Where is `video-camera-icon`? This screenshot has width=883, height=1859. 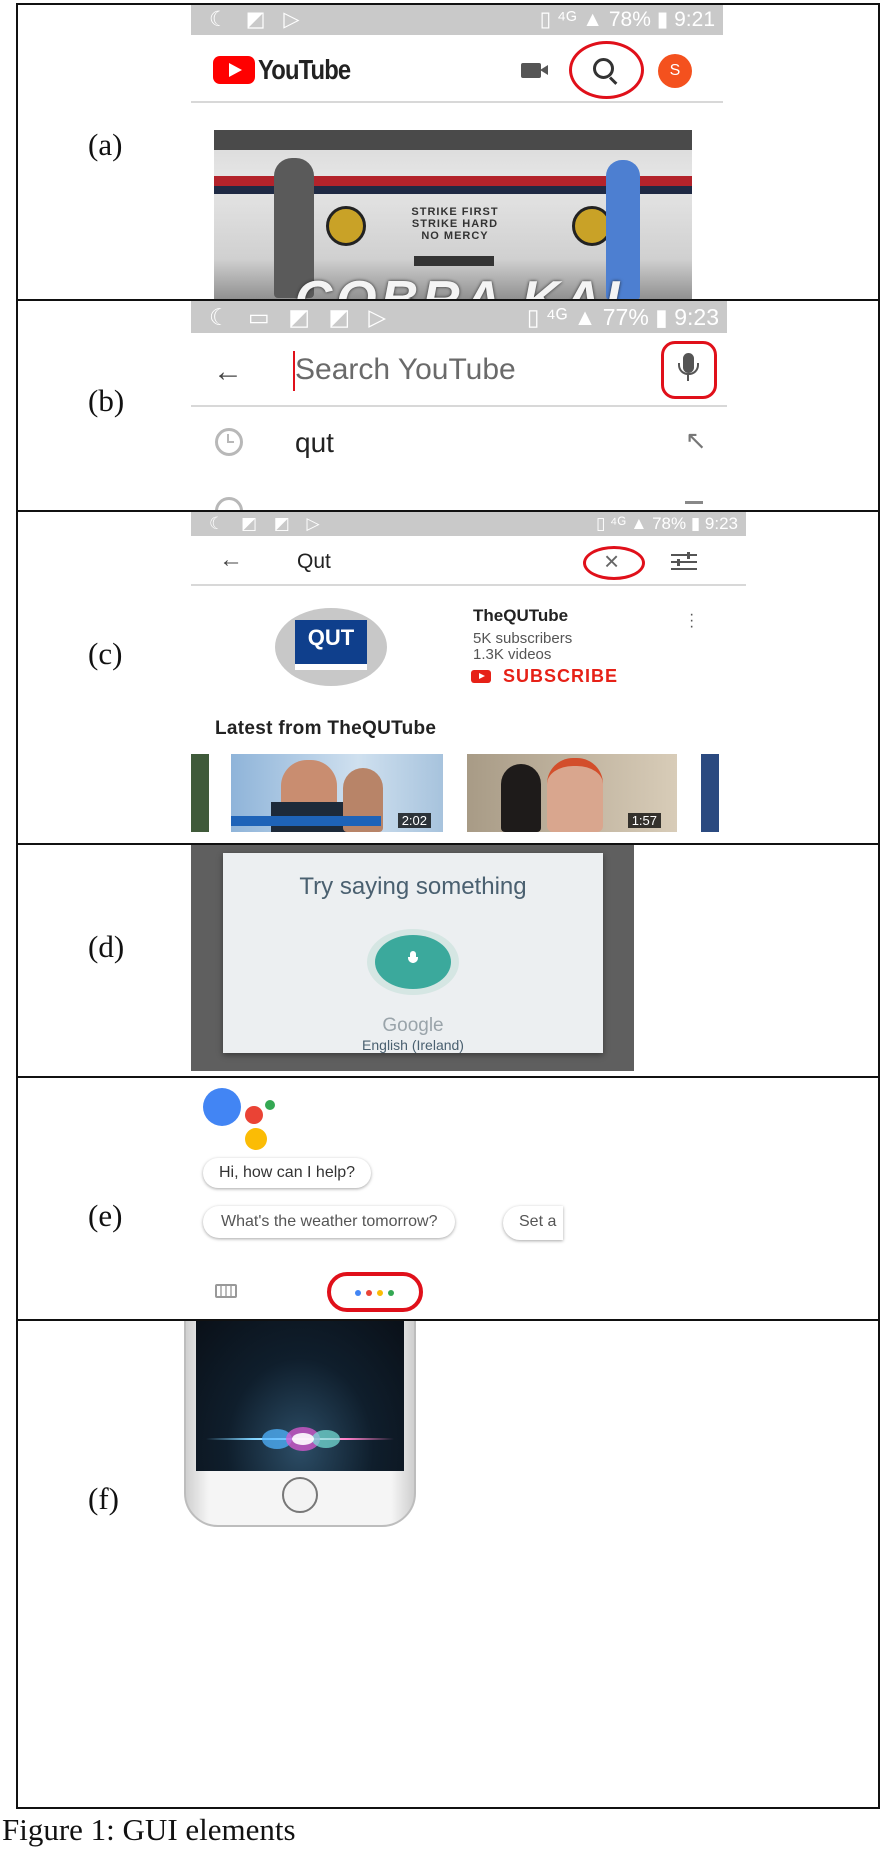 video-camera-icon is located at coordinates (534, 70).